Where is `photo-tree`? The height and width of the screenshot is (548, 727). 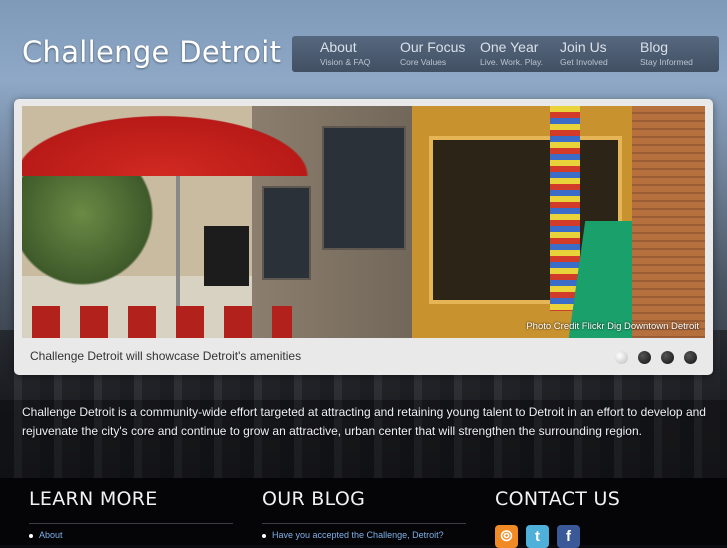
photo-tree is located at coordinates (97, 226).